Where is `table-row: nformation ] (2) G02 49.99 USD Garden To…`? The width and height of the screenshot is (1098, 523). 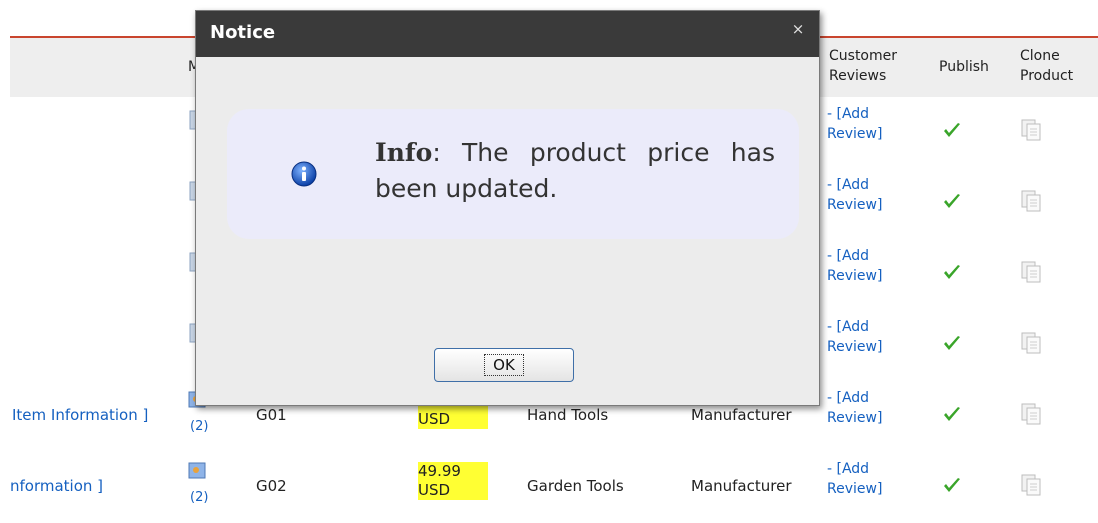 table-row: nformation ] (2) G02 49.99 USD Garden To… is located at coordinates (554, 487).